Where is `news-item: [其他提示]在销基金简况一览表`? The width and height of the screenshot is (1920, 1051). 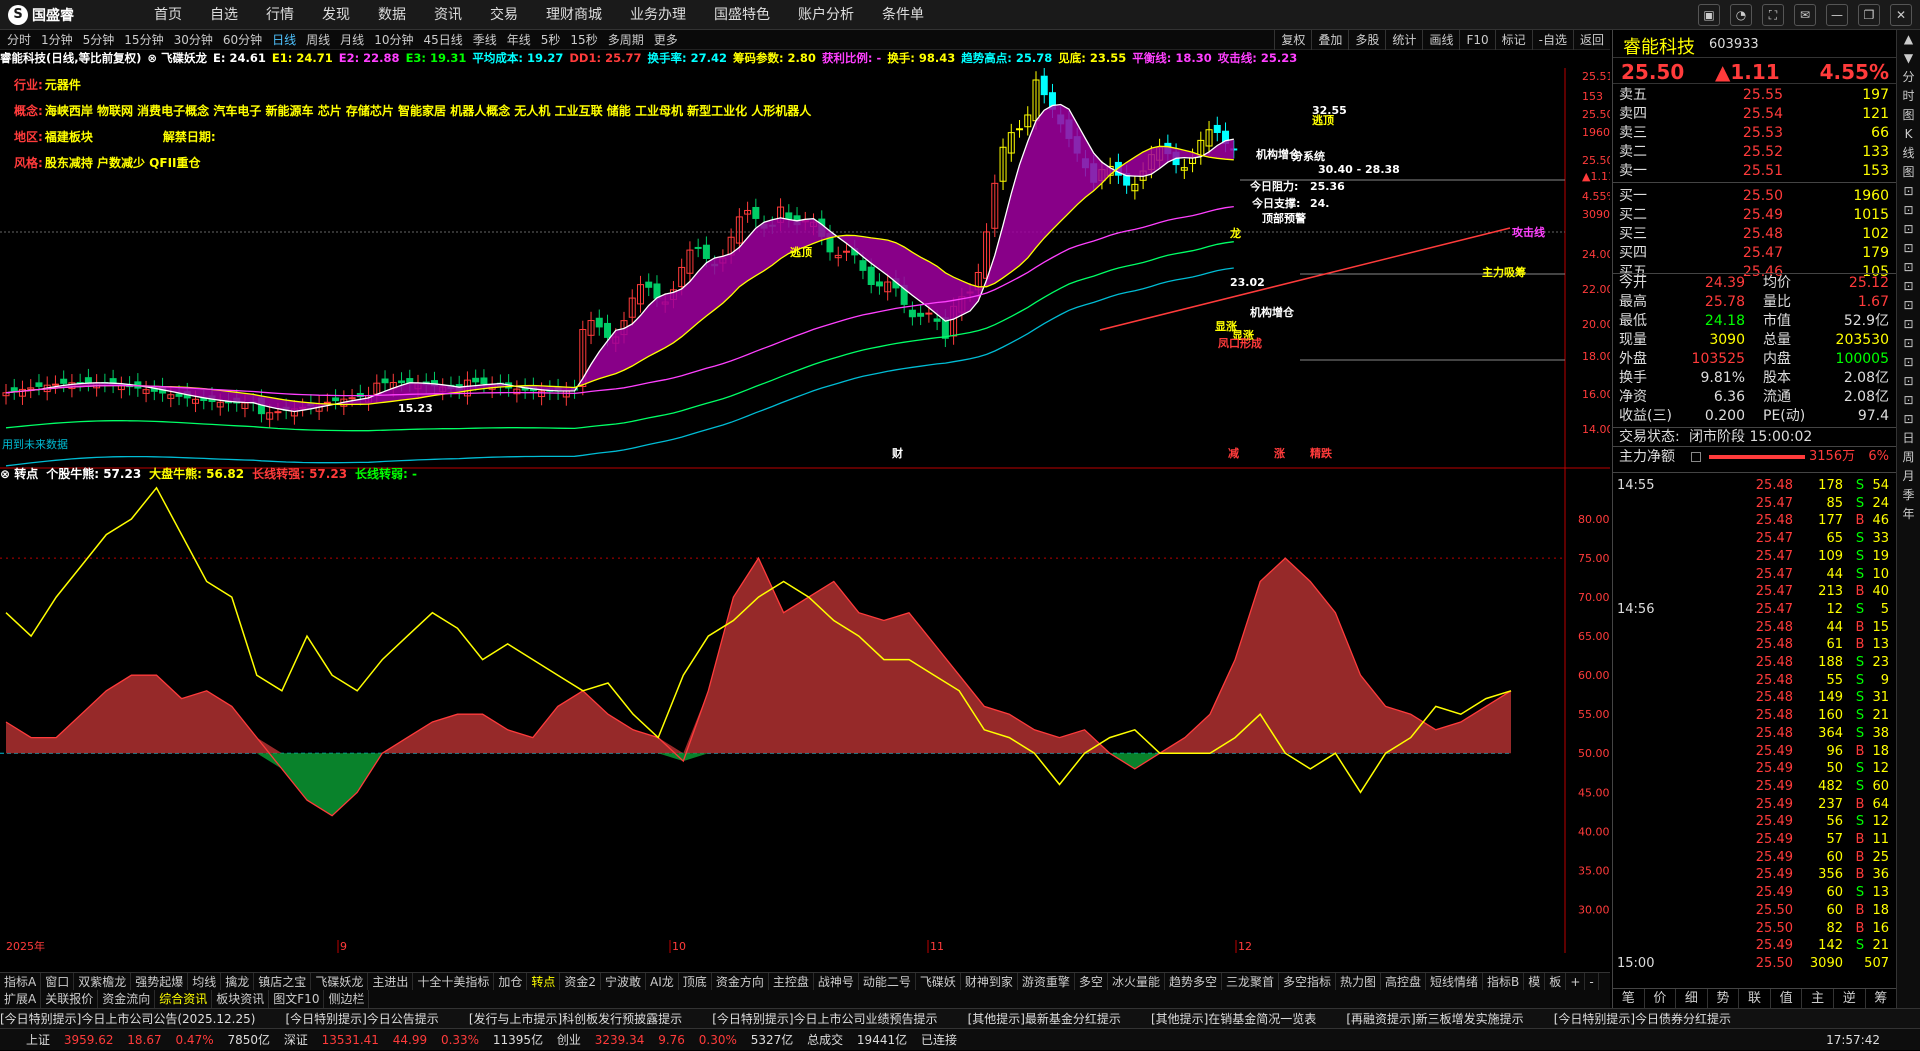 news-item: [其他提示]在销基金简况一览表 is located at coordinates (1233, 1019).